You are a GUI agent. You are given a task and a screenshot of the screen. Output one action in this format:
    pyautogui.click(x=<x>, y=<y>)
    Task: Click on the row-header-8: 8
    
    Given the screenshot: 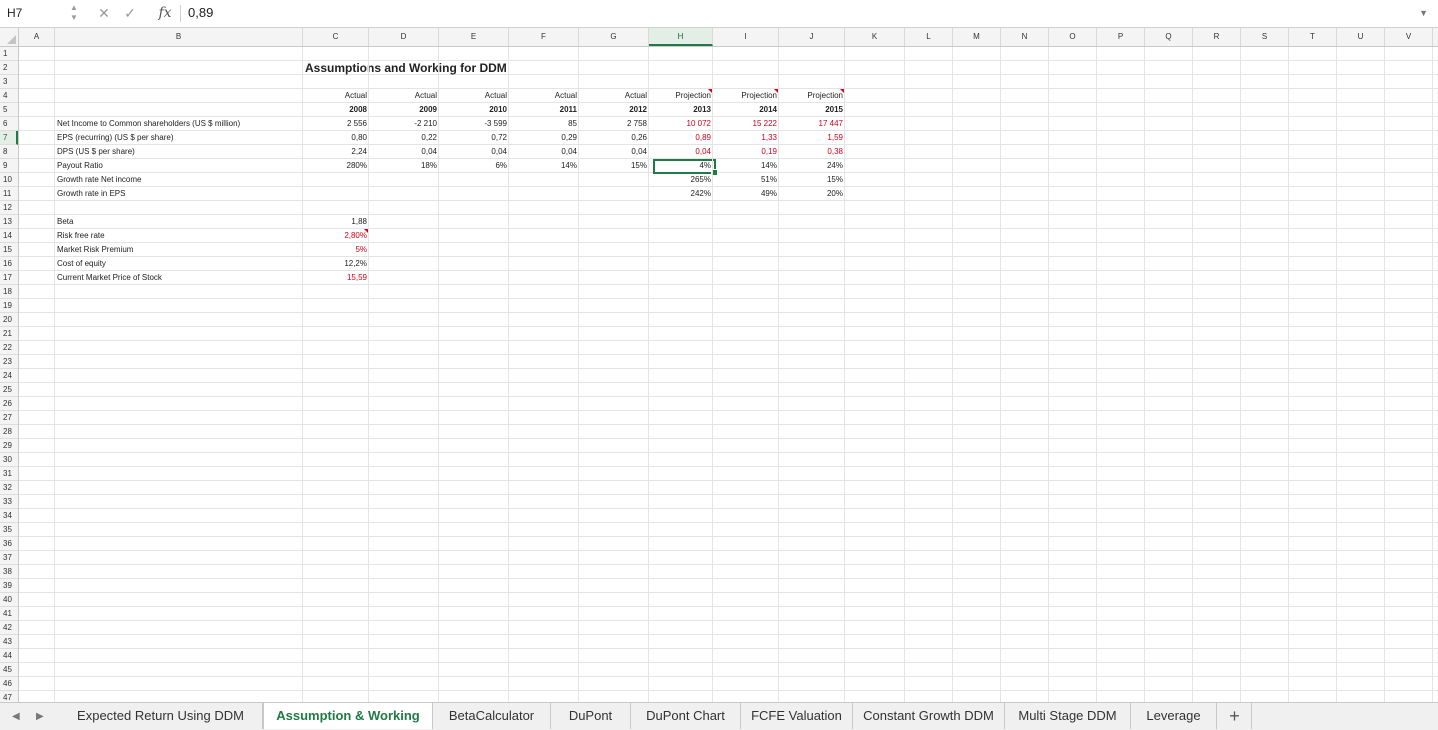 What is the action you would take?
    pyautogui.click(x=9, y=152)
    